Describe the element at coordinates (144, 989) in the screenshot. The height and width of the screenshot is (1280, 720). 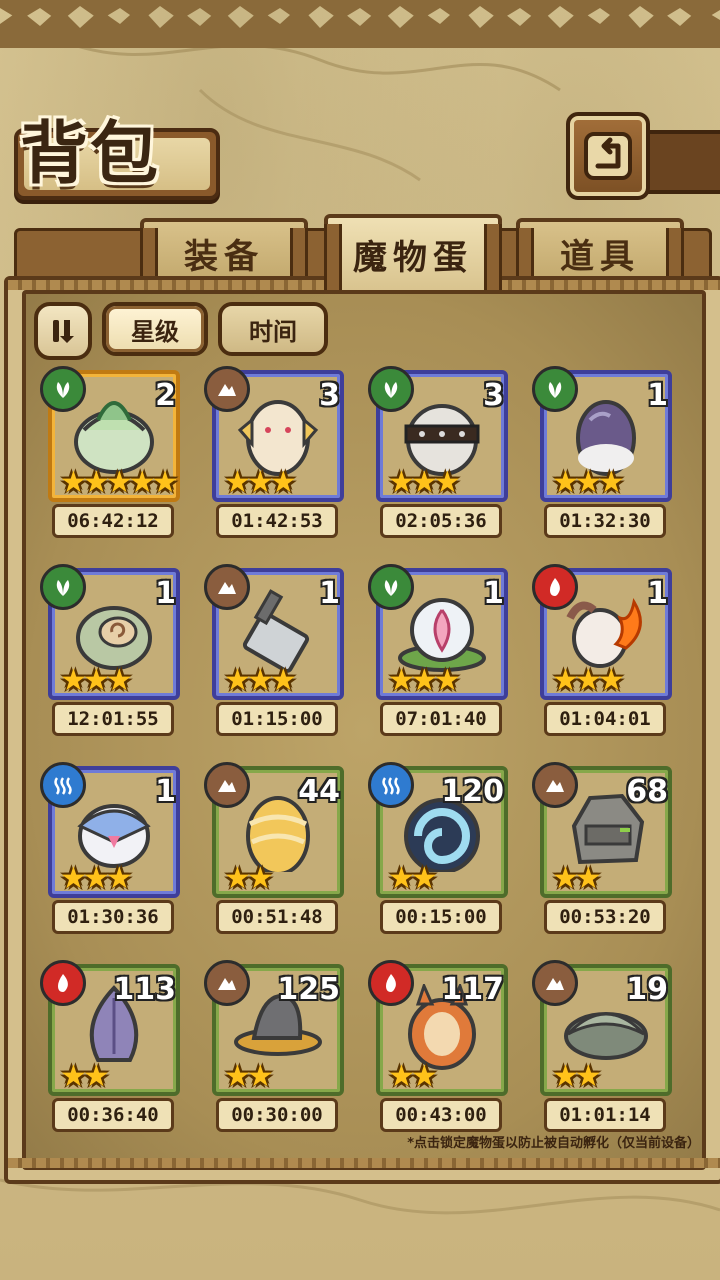
I see `egg-count: 113` at that location.